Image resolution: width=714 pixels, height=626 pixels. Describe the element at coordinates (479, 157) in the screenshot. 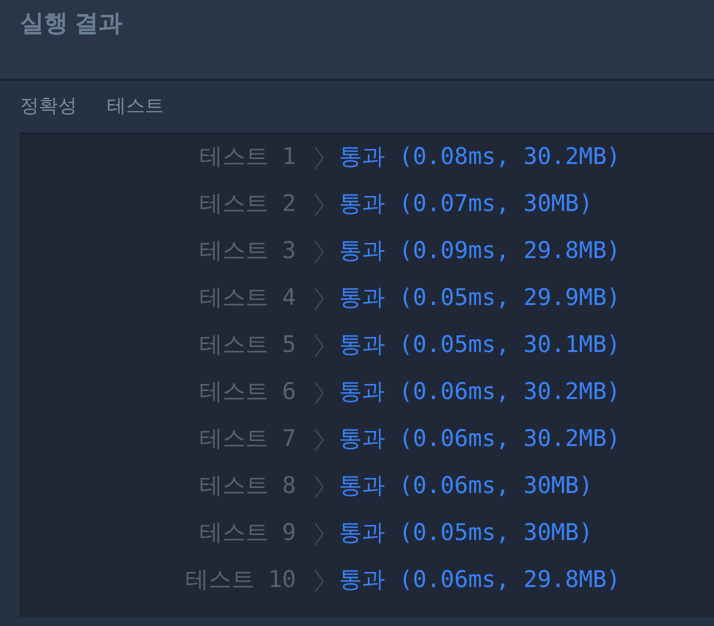

I see `test-result: 통과 (0.08ms, 30.2MB)` at that location.